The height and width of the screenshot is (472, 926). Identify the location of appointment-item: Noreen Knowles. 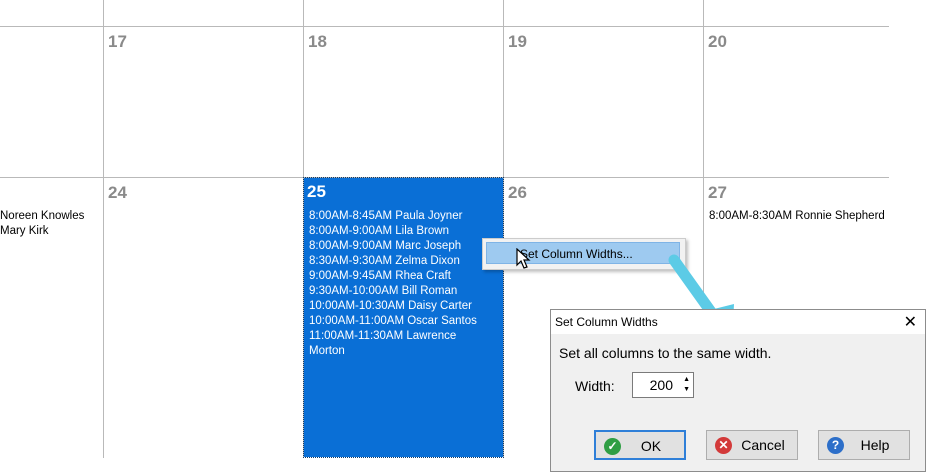
(42, 216).